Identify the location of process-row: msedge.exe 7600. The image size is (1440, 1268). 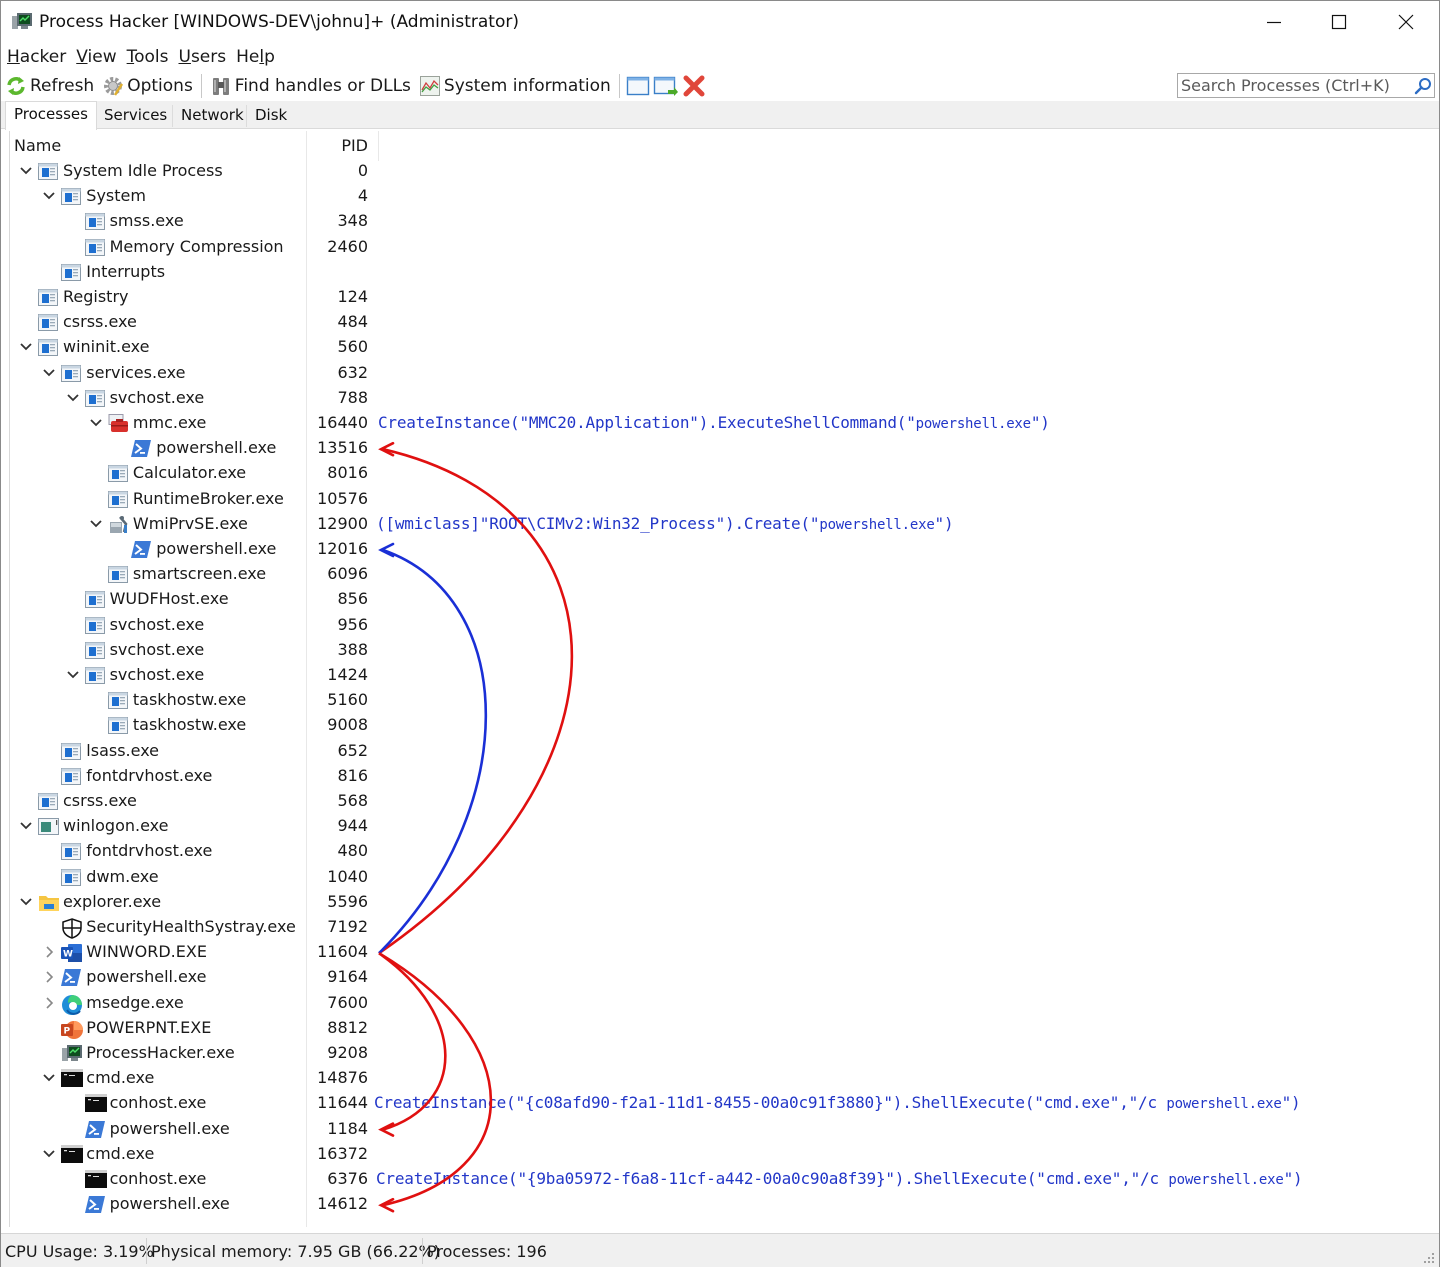
(195, 1004).